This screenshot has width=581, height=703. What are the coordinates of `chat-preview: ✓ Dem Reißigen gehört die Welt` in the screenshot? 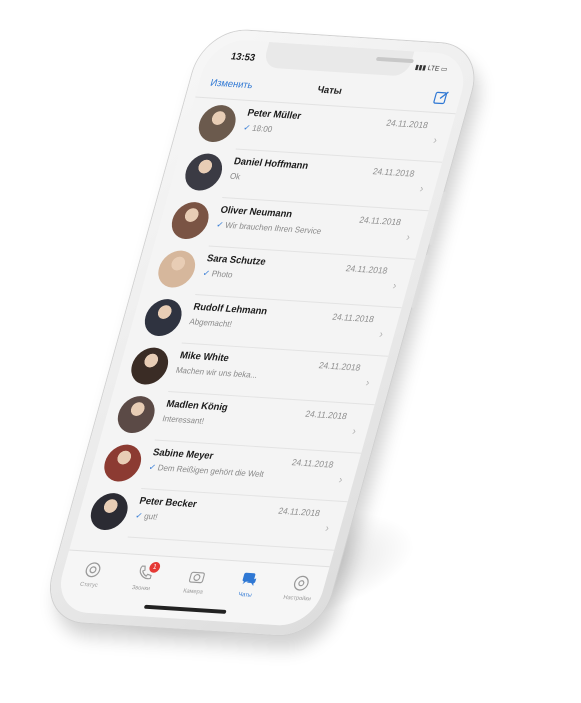 It's located at (219, 471).